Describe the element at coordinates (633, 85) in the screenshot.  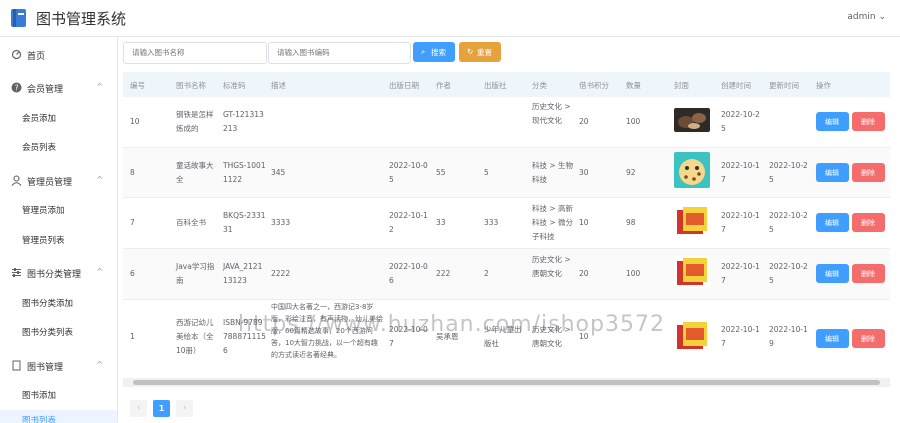
I see `column-header: 数量` at that location.